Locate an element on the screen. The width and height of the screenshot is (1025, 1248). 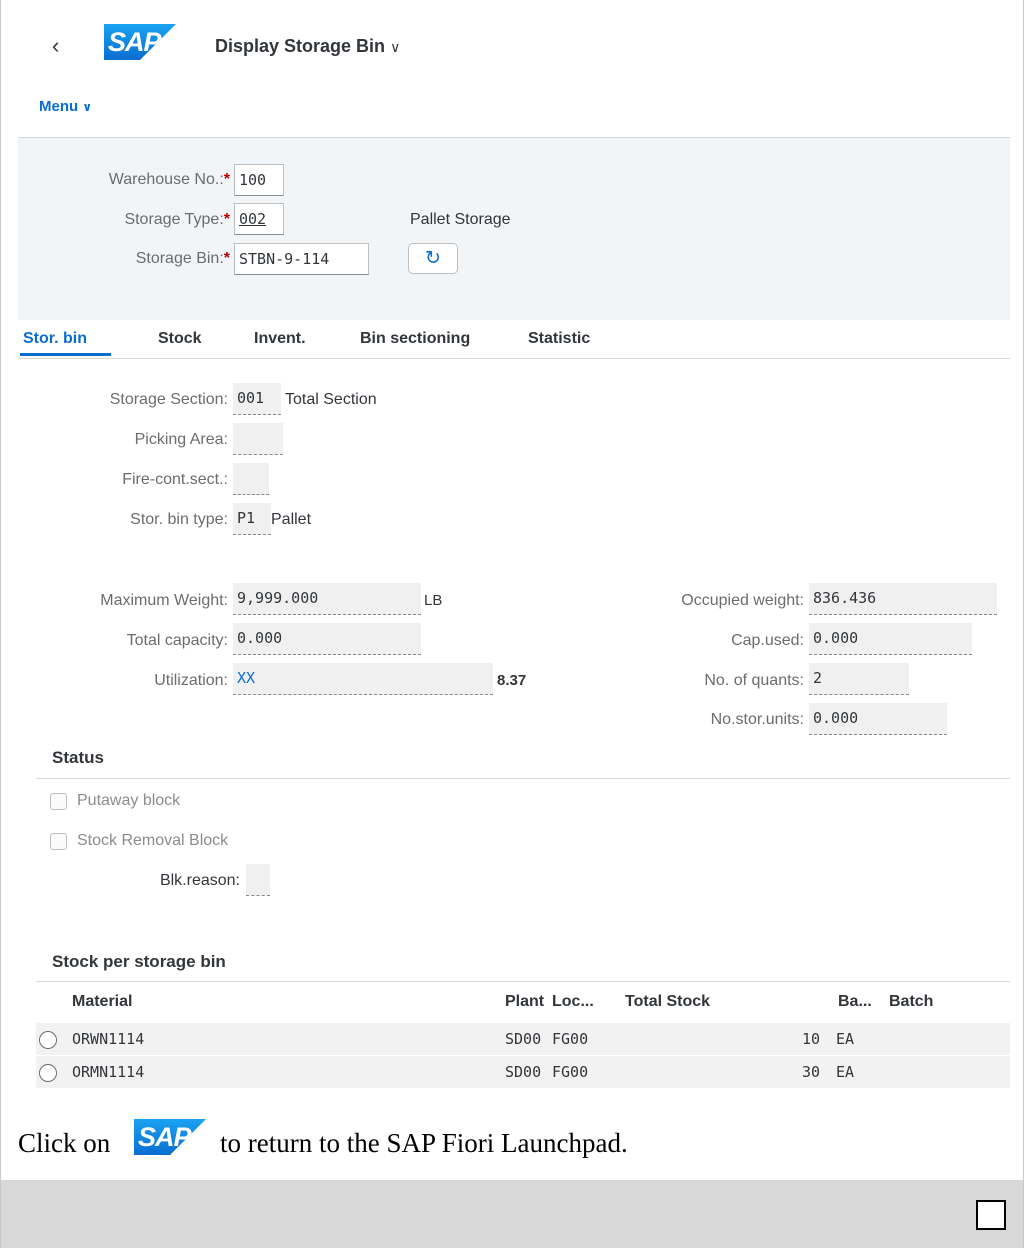
caption-before: Click on is located at coordinates (64, 1143).